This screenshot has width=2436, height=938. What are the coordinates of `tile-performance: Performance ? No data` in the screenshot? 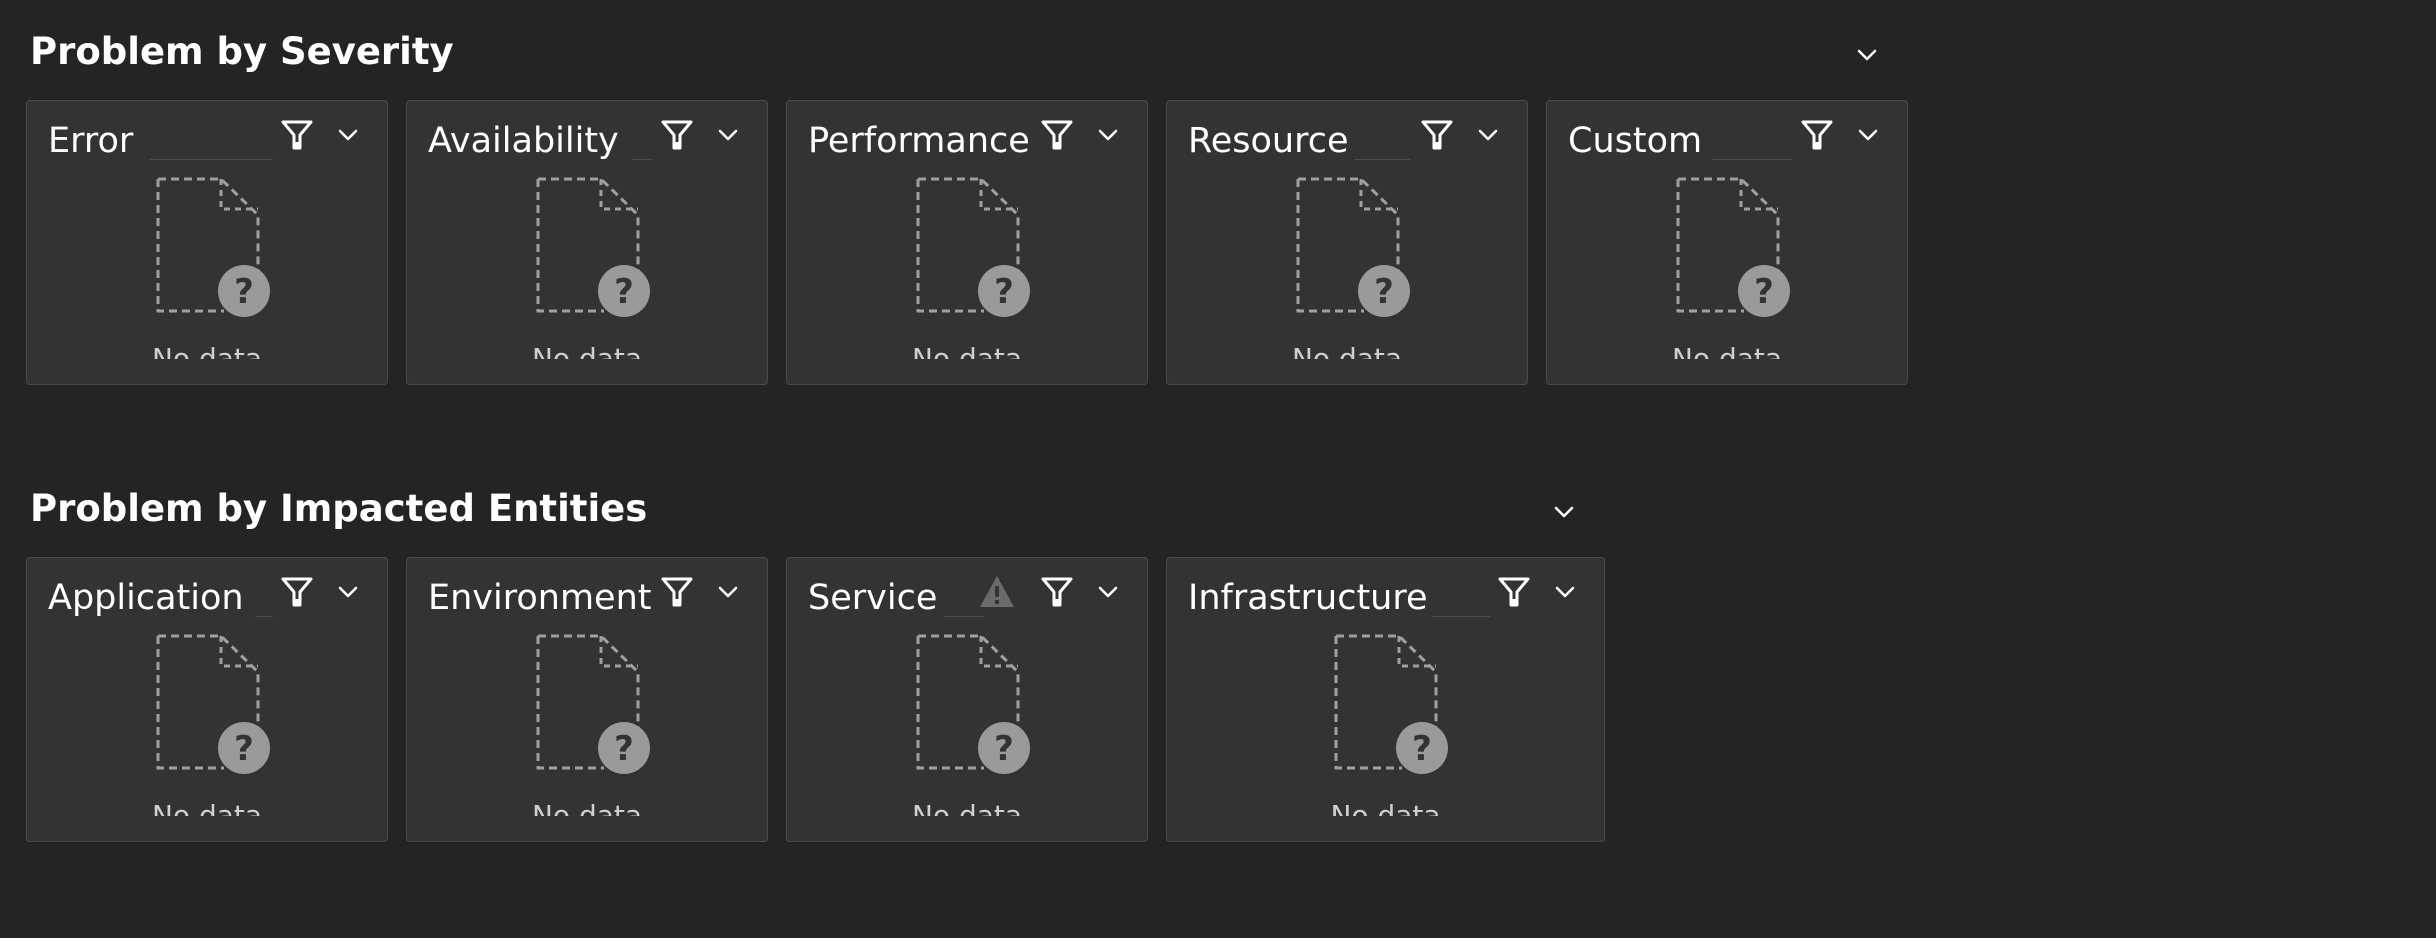 It's located at (967, 242).